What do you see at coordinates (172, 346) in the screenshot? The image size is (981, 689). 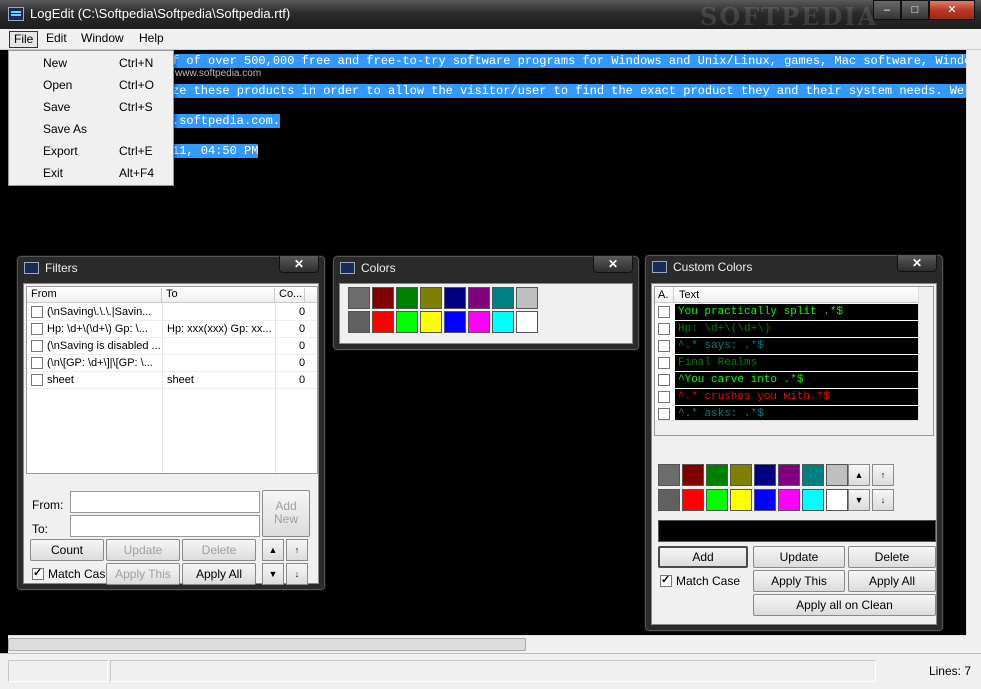 I see `table-row: (\nSaving is disabled ... 0` at bounding box center [172, 346].